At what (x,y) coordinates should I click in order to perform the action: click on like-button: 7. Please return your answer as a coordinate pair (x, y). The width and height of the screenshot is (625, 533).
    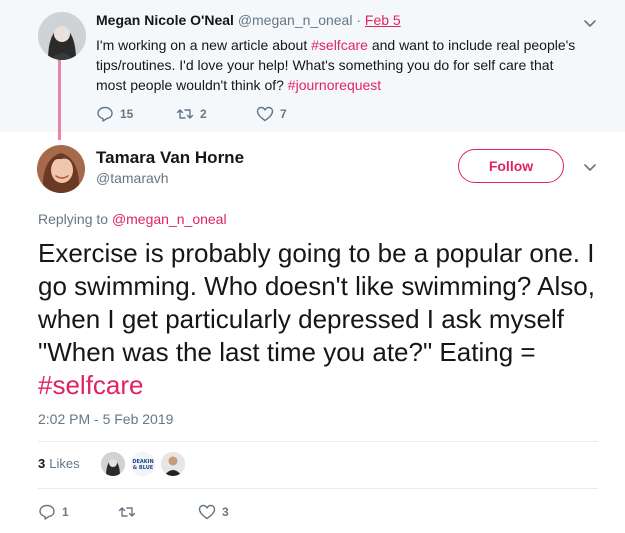
    Looking at the image, I should click on (296, 114).